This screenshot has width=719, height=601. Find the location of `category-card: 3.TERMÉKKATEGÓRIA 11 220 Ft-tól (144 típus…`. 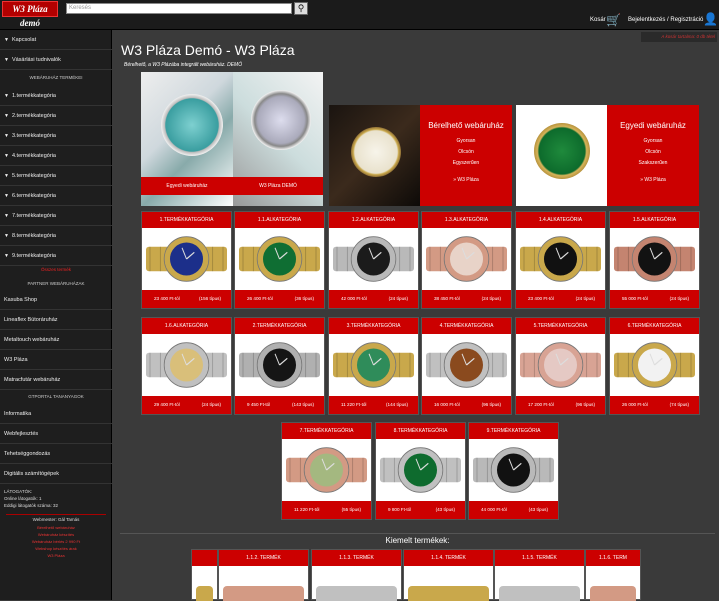

category-card: 3.TERMÉKKATEGÓRIA 11 220 Ft-tól (144 típus… is located at coordinates (373, 366).